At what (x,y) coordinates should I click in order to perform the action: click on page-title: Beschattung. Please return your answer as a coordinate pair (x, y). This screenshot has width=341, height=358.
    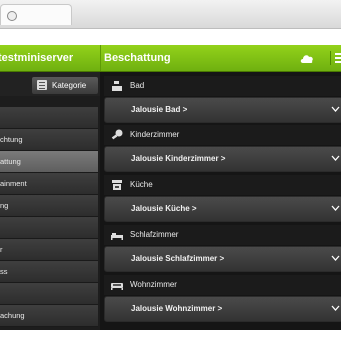
    Looking at the image, I should click on (137, 58).